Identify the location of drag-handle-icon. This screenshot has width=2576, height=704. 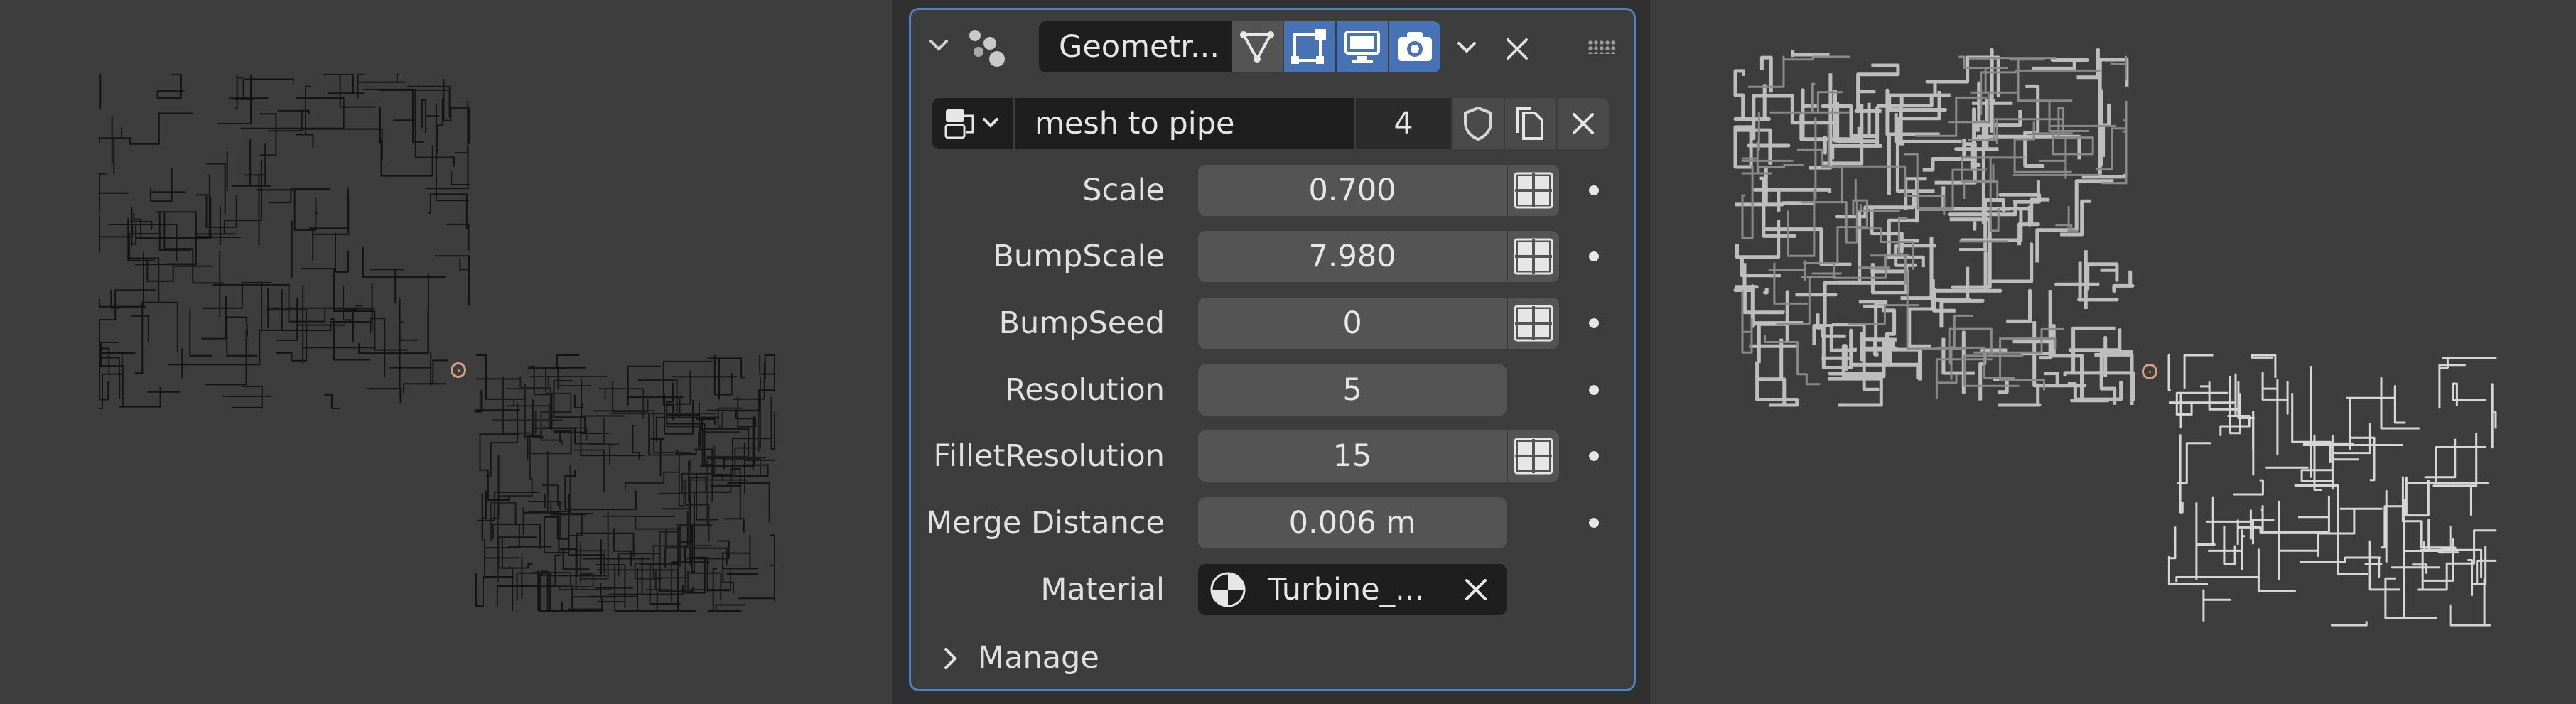
(1602, 47).